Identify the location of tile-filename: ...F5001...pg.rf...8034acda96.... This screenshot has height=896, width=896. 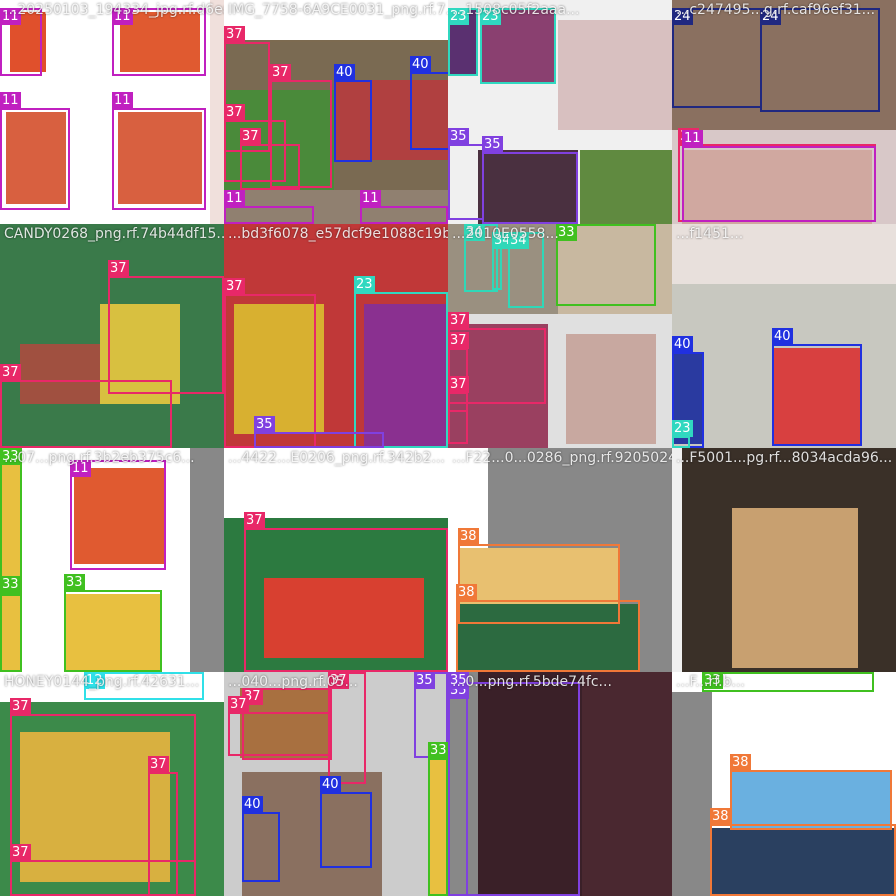
(784, 458).